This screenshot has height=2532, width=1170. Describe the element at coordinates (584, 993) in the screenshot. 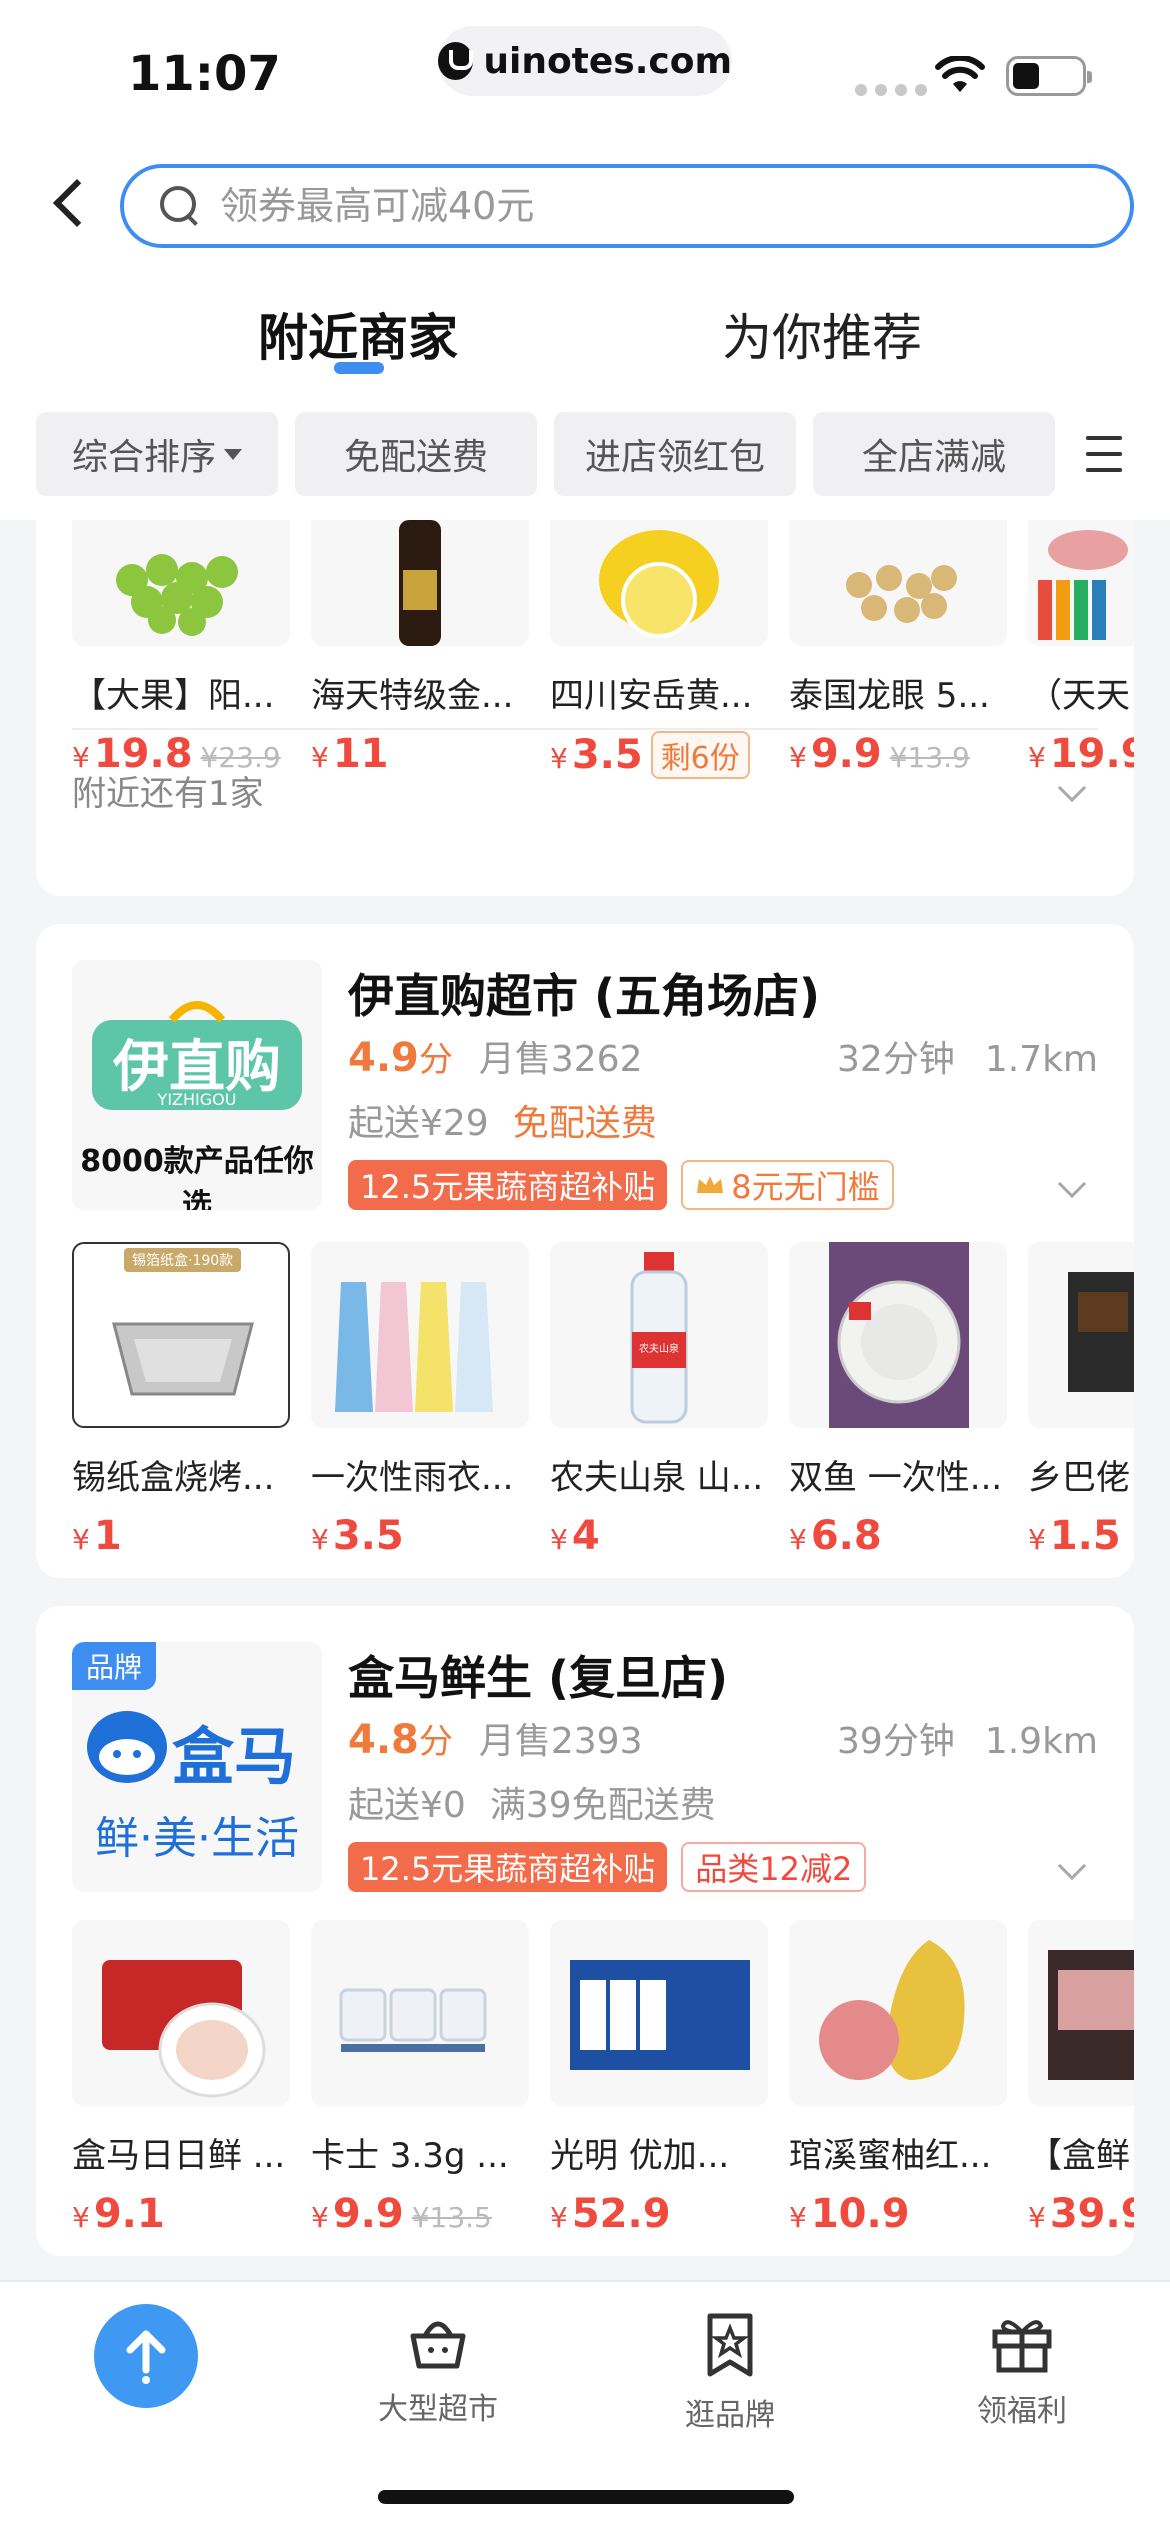

I see `store-name: 伊直购超市 (五角场店)` at that location.